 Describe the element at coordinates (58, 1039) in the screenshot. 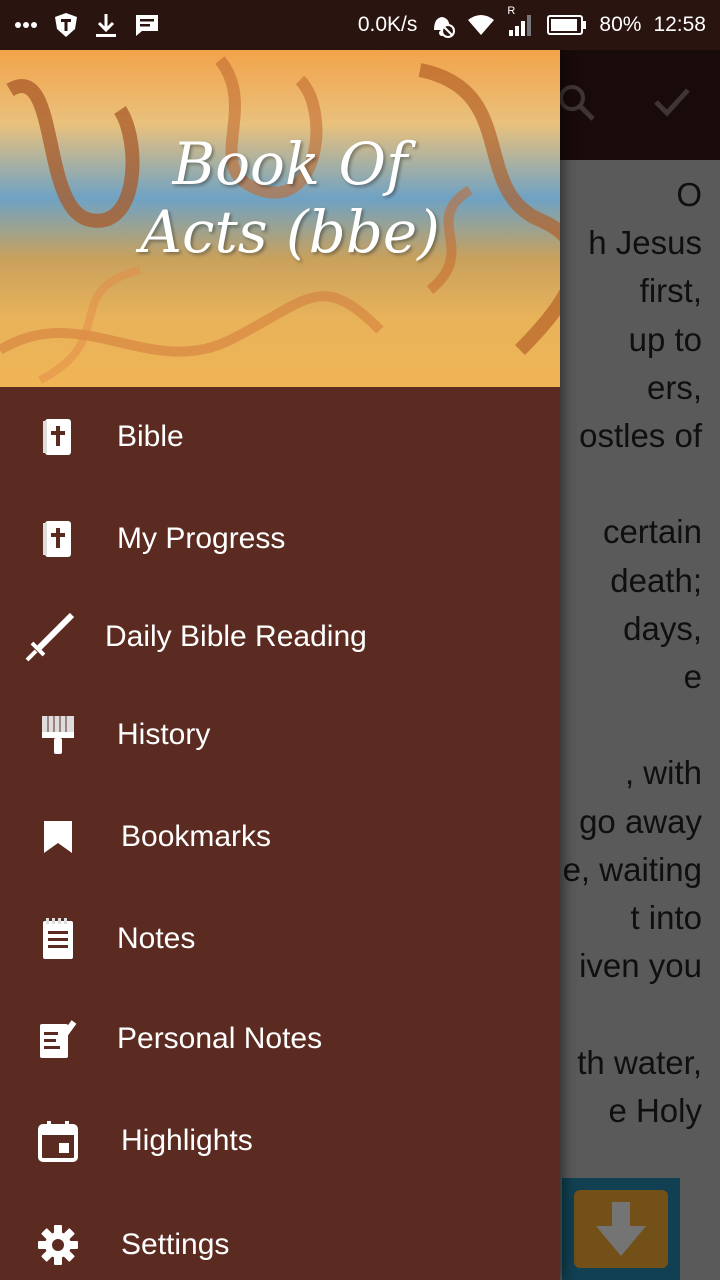

I see `personal-notes-icon` at that location.